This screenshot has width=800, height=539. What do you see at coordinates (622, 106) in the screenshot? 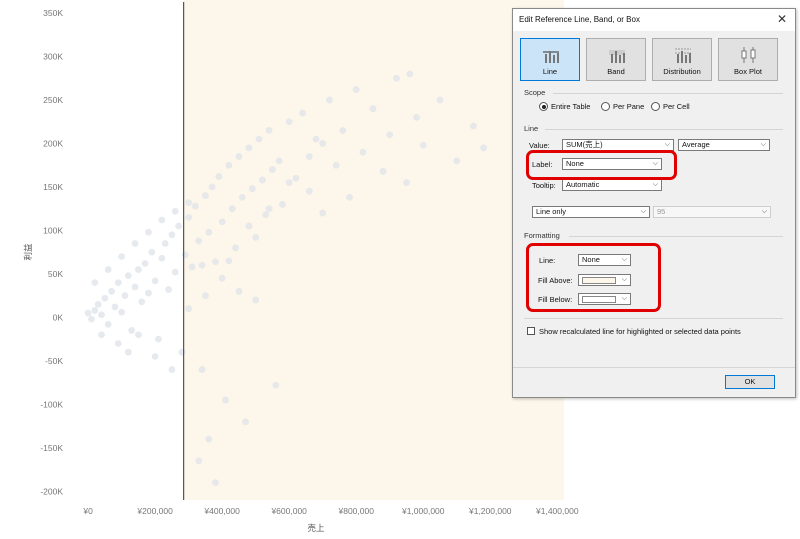
I see `scope-per-pane-radio: Per Pane` at bounding box center [622, 106].